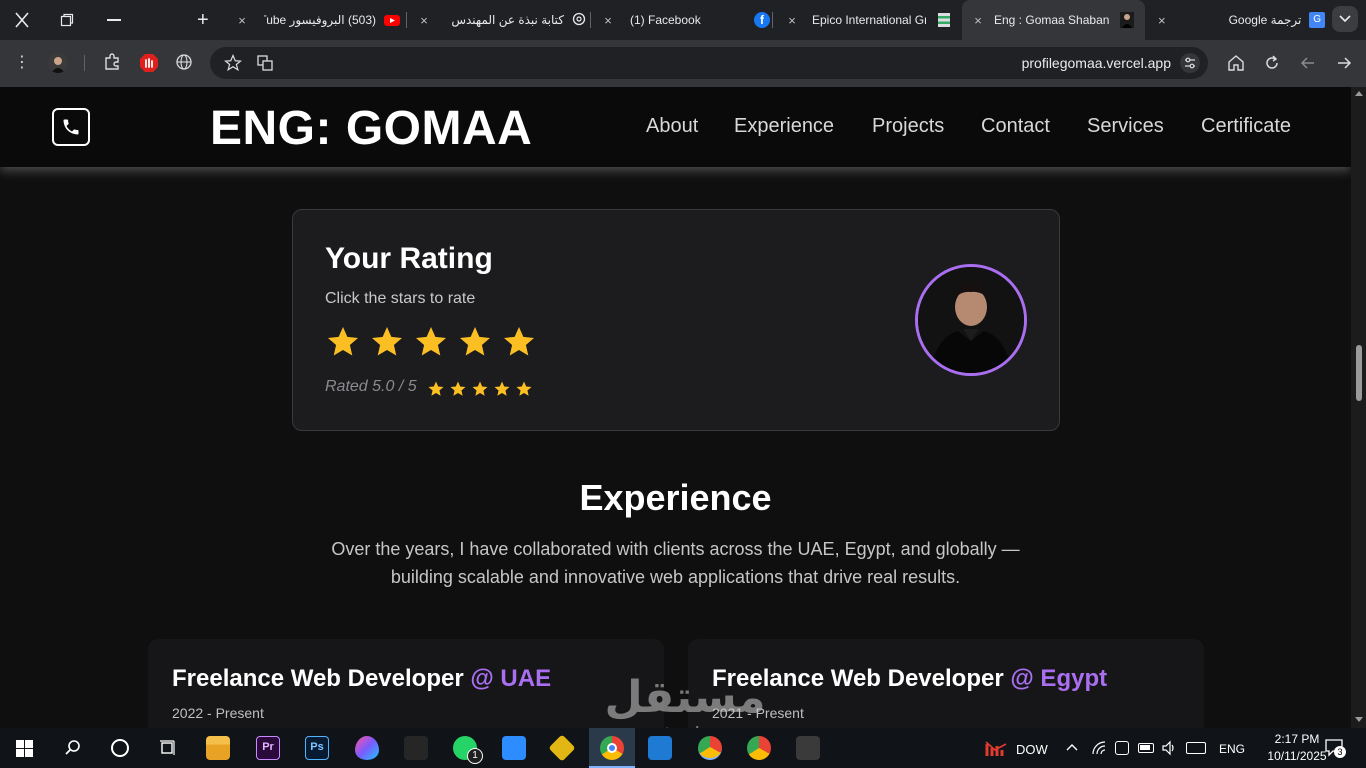  Describe the element at coordinates (1340, 752) in the screenshot. I see `notification-count: 3` at that location.